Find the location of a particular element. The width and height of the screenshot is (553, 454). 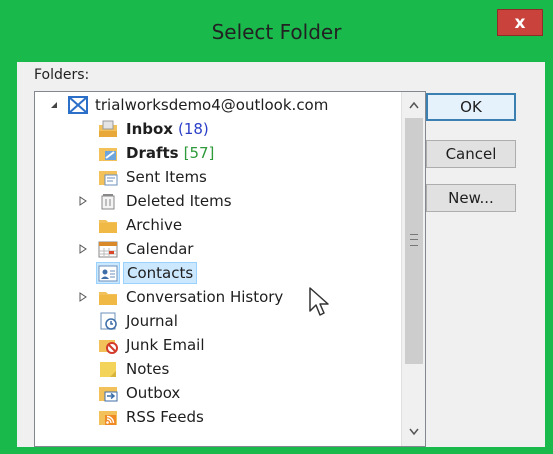

tree-item-junk-email: Junk Email is located at coordinates (218, 345).